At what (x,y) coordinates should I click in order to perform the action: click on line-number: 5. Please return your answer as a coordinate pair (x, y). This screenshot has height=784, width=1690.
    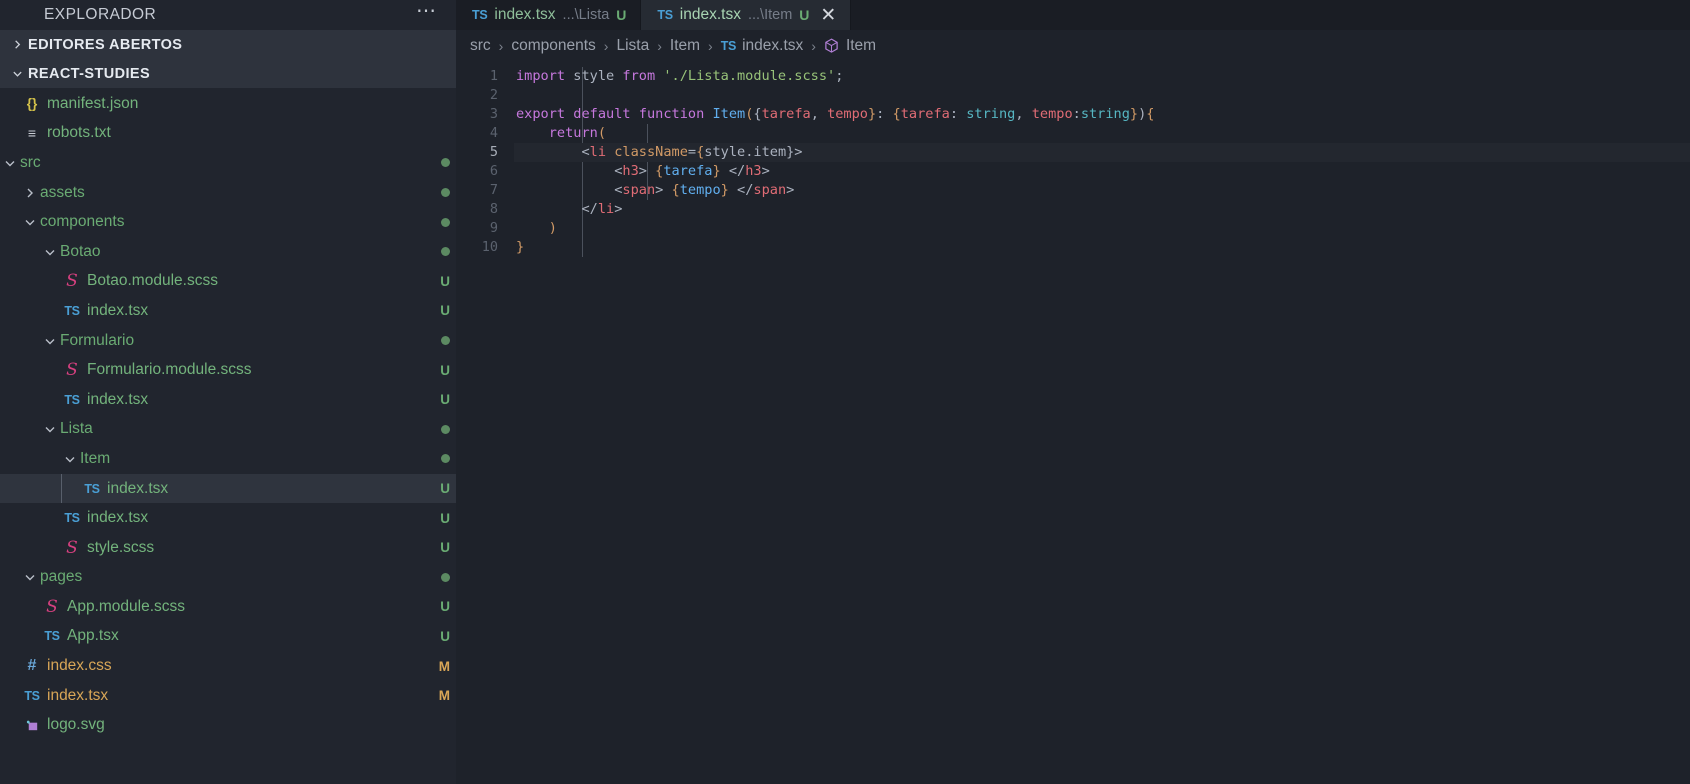
    Looking at the image, I should click on (493, 152).